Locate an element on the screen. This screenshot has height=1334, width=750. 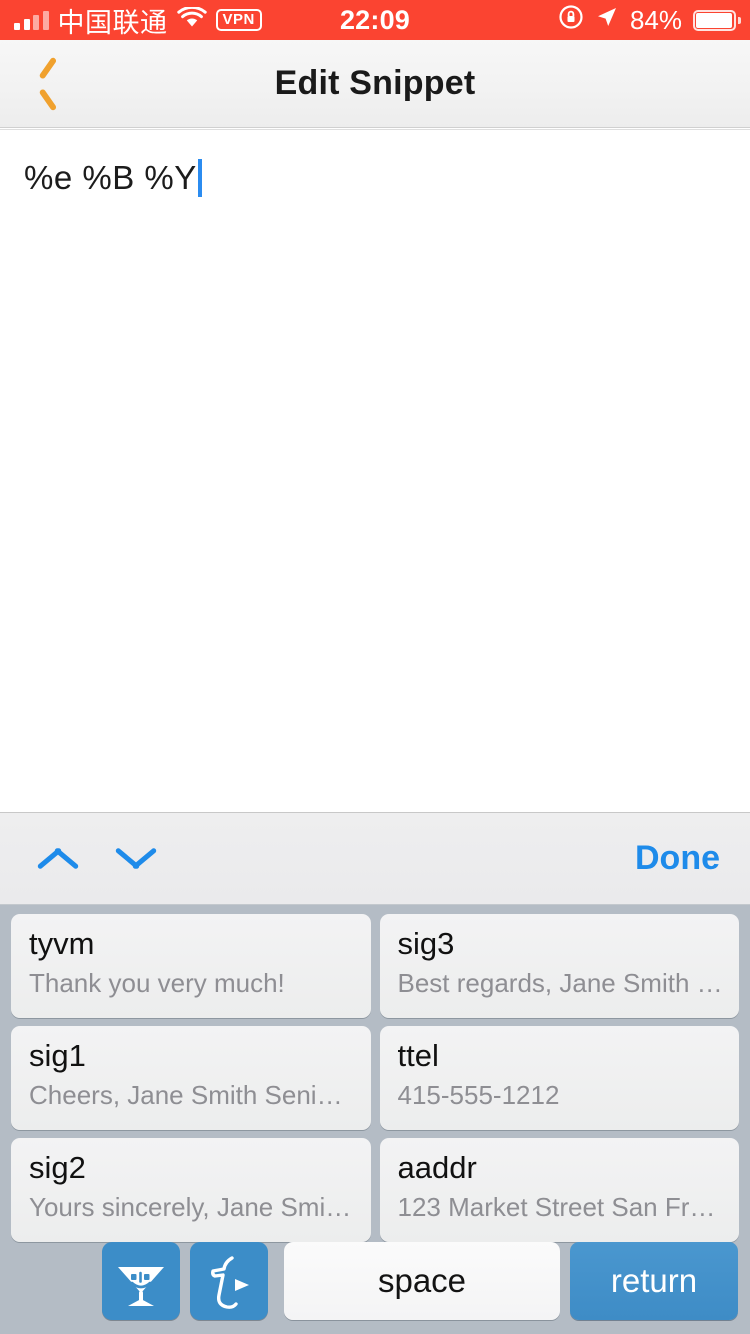
back-button is located at coordinates (48, 83).